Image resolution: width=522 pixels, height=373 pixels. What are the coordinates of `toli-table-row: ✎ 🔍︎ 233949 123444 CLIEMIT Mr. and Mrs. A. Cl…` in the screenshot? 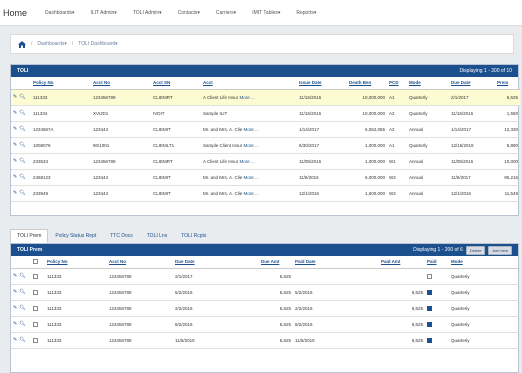 It's located at (265, 193).